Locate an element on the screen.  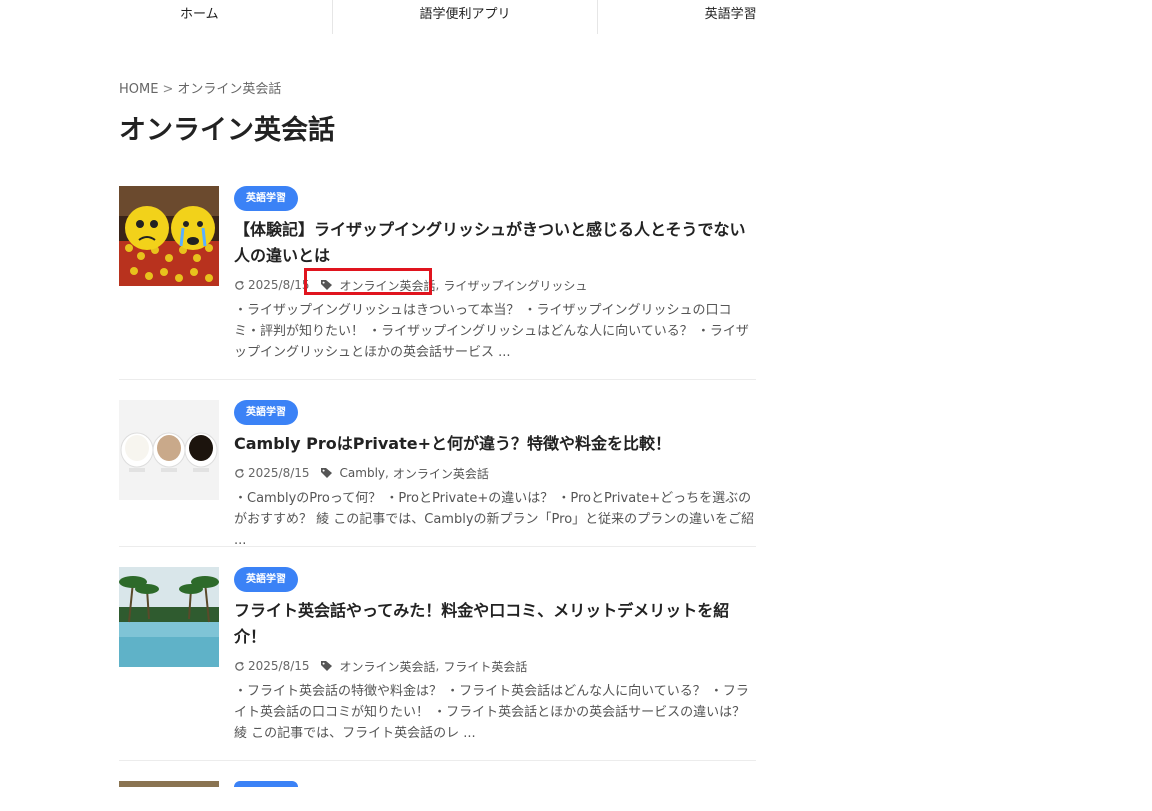
breadcrumb-current: オンライン英会話 is located at coordinates (229, 89).